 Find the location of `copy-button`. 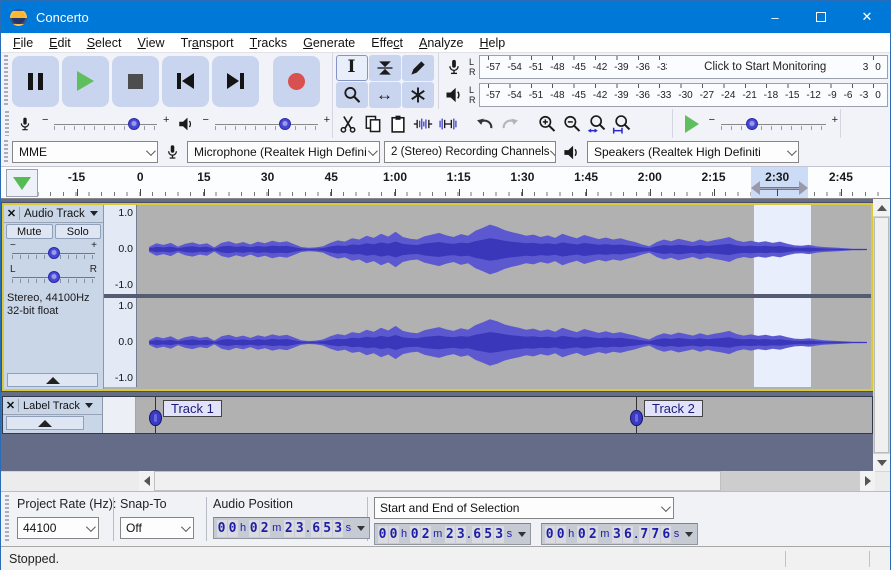

copy-button is located at coordinates (373, 124).